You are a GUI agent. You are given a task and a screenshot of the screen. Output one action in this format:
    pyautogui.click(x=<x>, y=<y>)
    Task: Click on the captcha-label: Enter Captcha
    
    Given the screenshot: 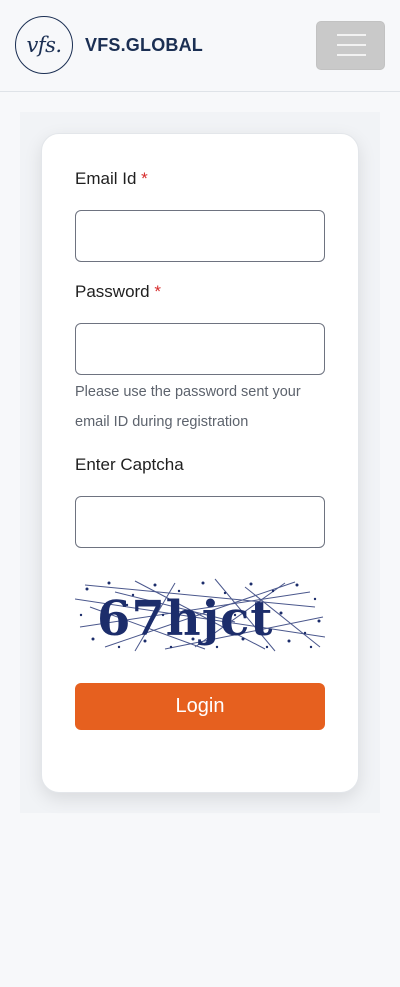 What is the action you would take?
    pyautogui.click(x=129, y=464)
    